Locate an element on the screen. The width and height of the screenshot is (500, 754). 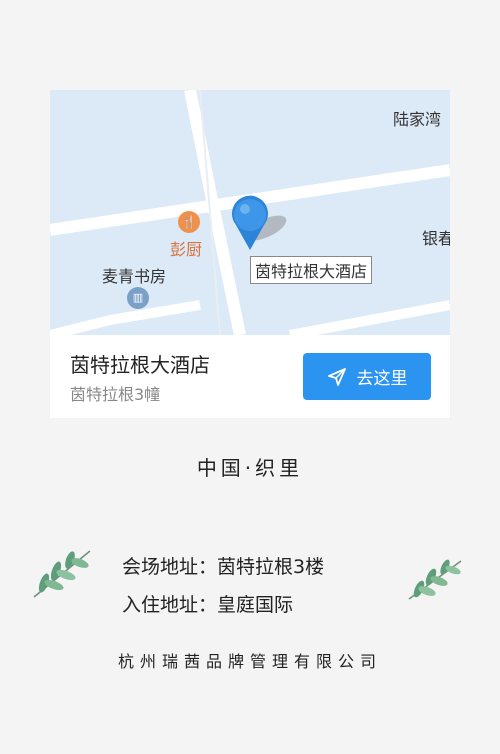
map-pin-label: 茵特拉根大酒店 is located at coordinates (311, 270).